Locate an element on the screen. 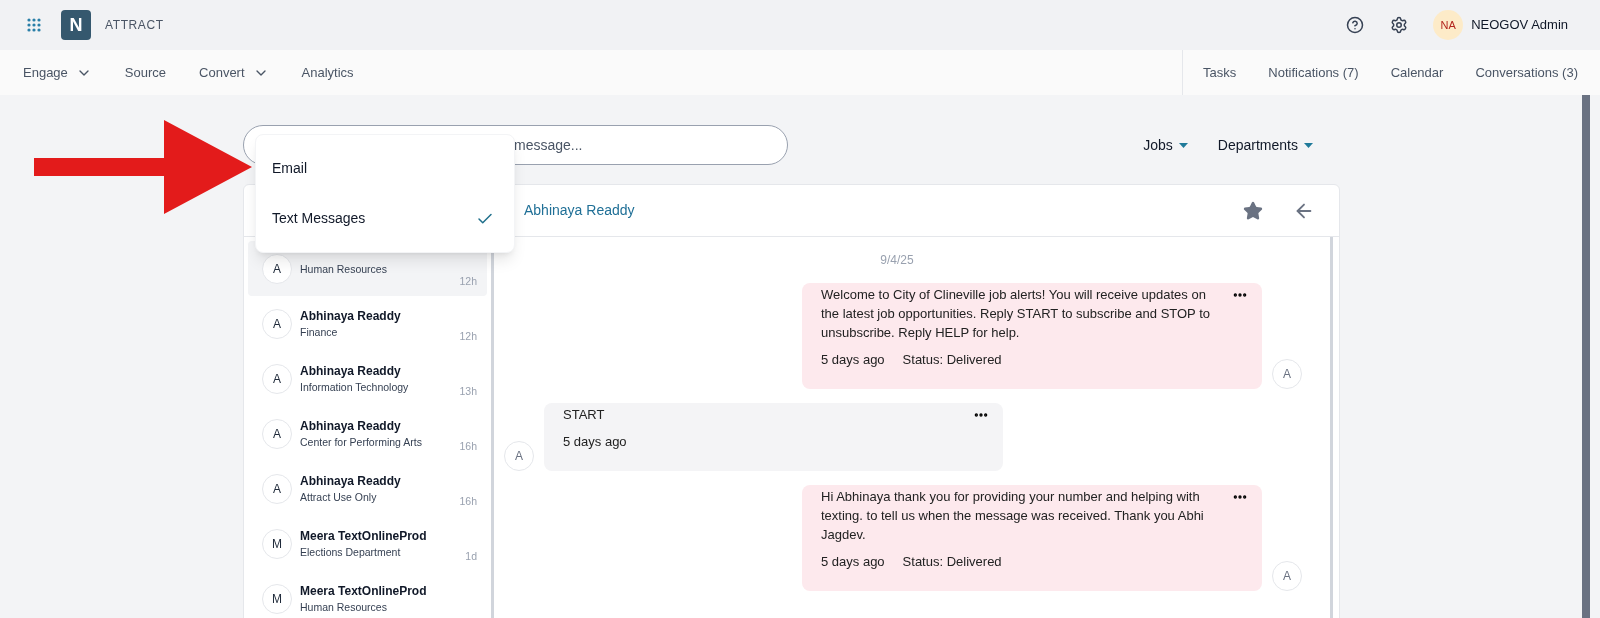 This screenshot has width=1600, height=618. time-ago: 13h is located at coordinates (468, 392).